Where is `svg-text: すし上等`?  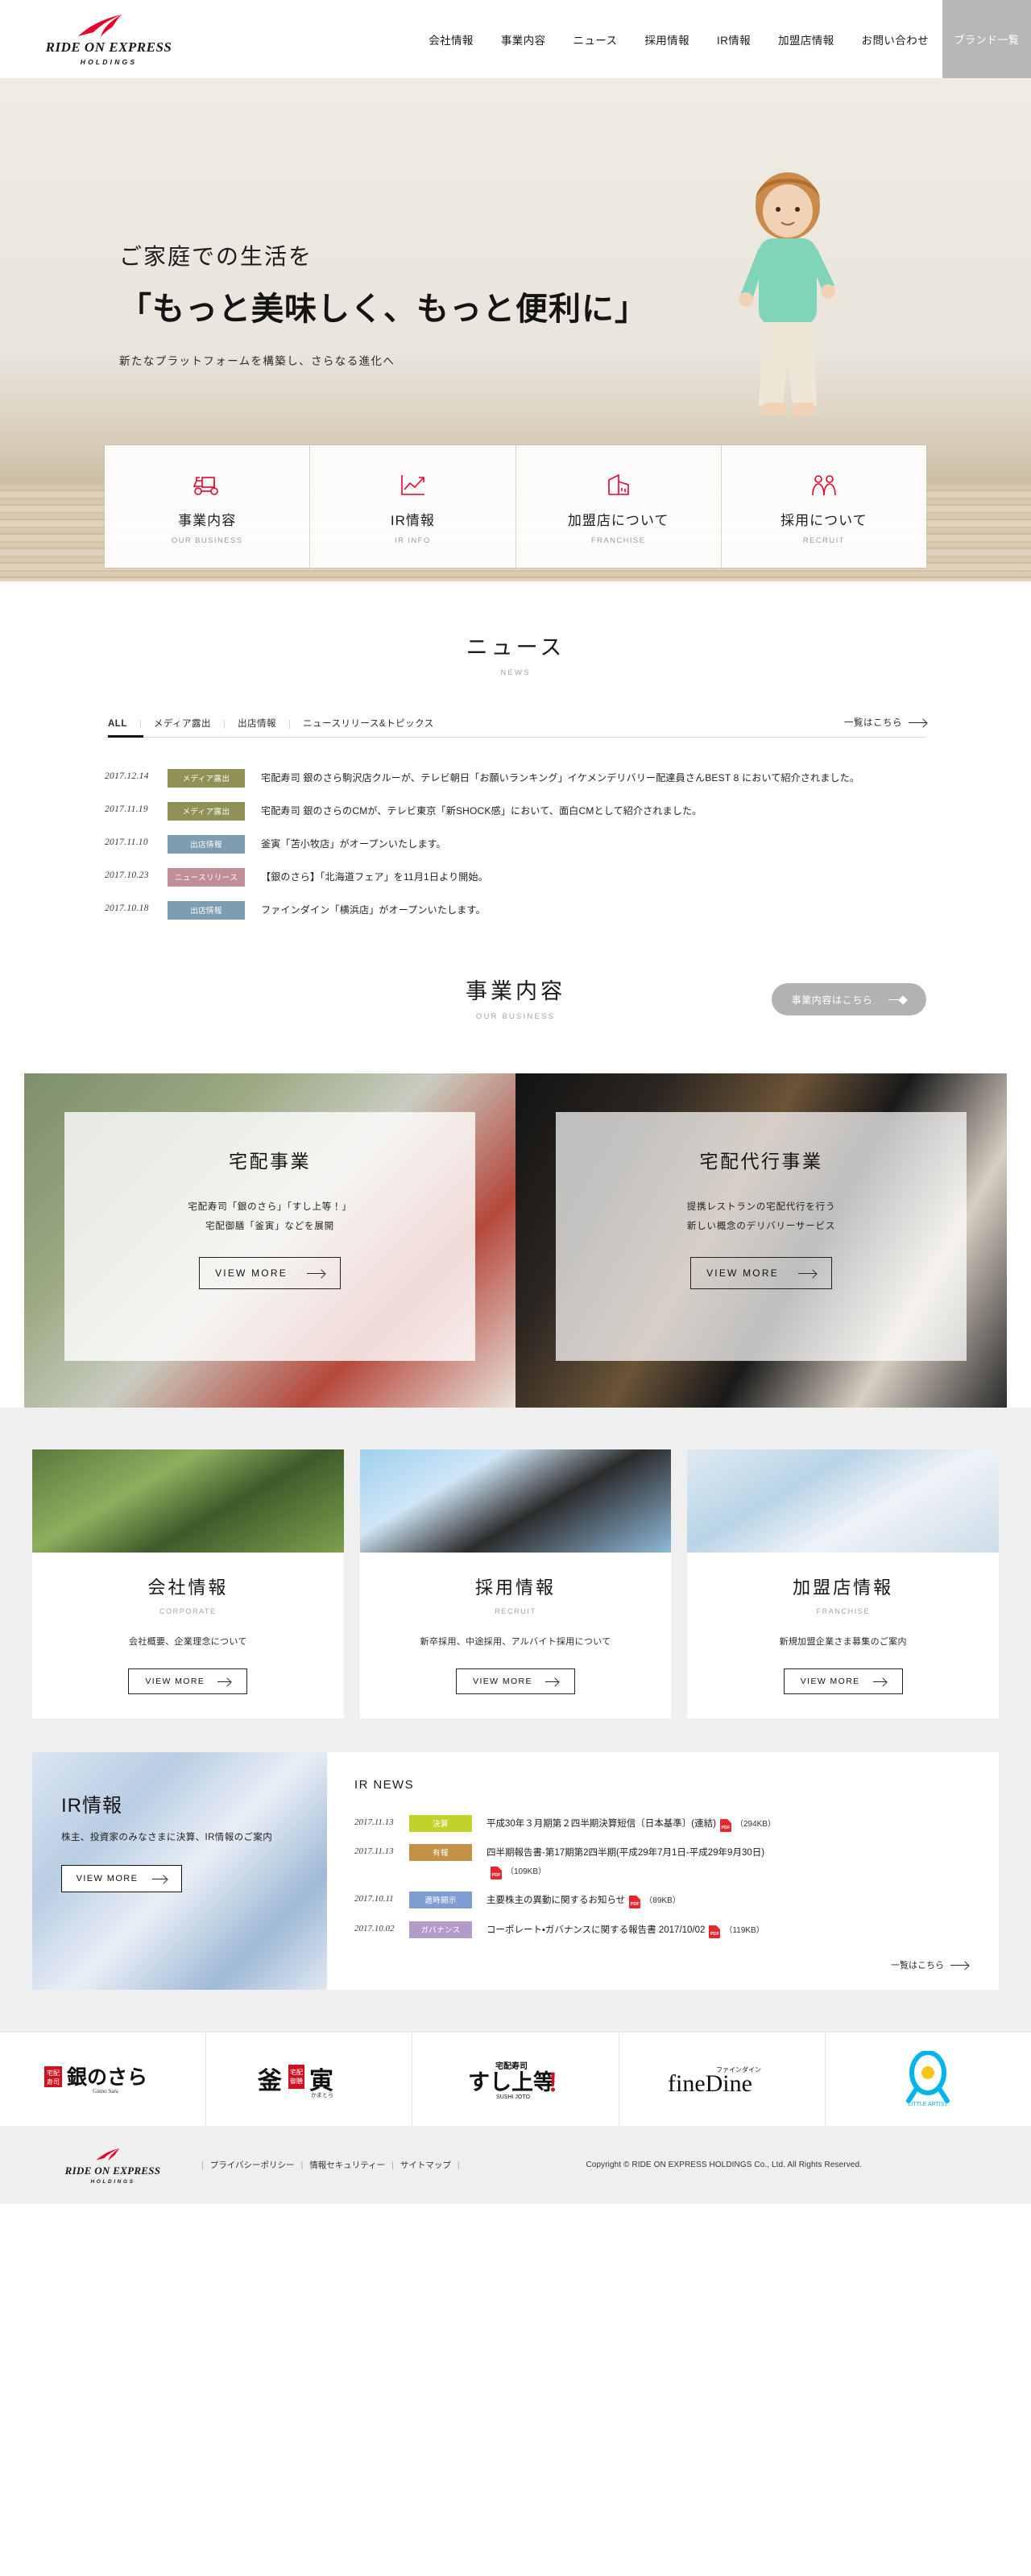
svg-text: すし上等 is located at coordinates (512, 2081).